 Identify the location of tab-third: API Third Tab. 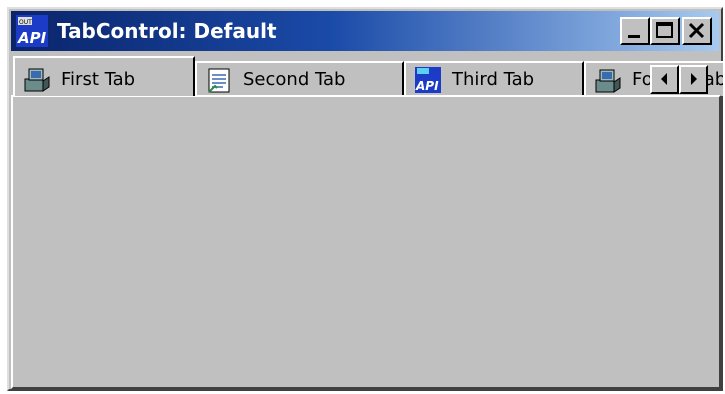
(494, 78).